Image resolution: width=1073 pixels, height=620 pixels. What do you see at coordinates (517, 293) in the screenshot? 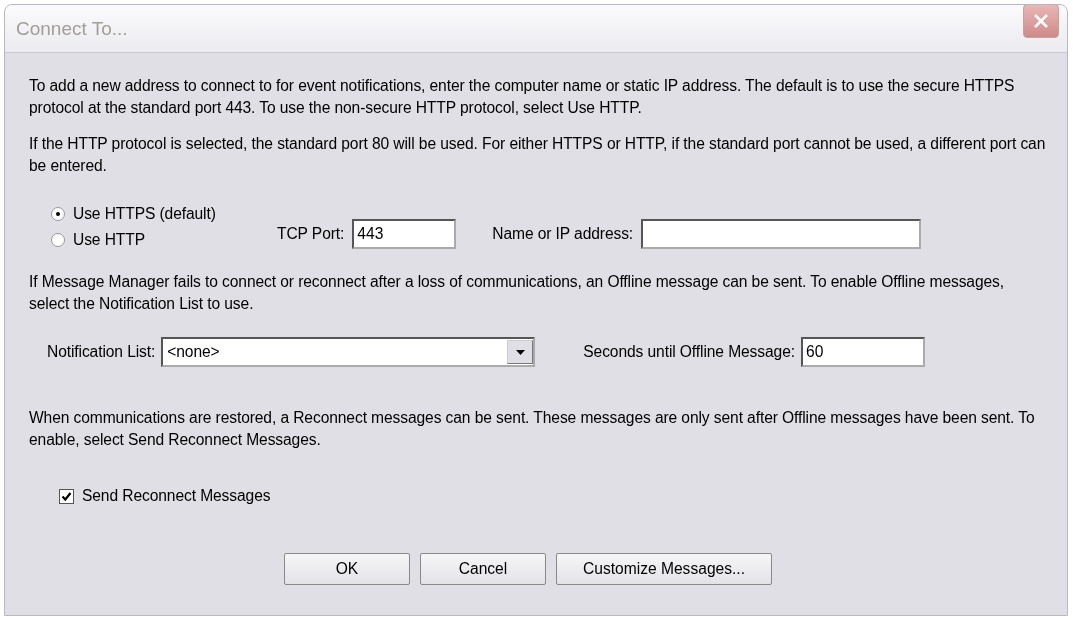
I see `description-text: If Message Manager fails to connect or reconnect after a loss of communications, an Offline message can be sent. To enable Offline messages, select the Notification List to use.` at bounding box center [517, 293].